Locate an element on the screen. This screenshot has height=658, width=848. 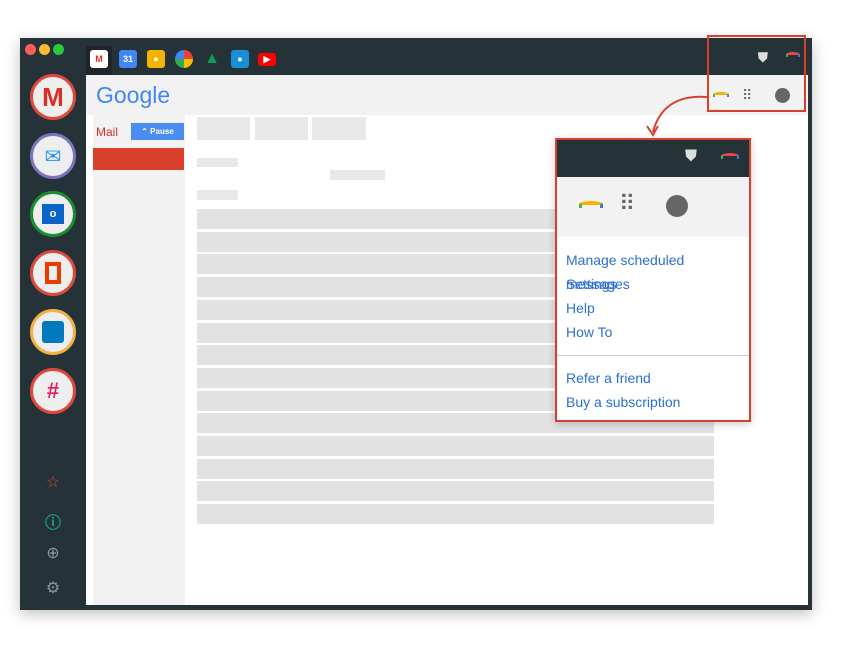
highlight-box is located at coordinates (756, 73).